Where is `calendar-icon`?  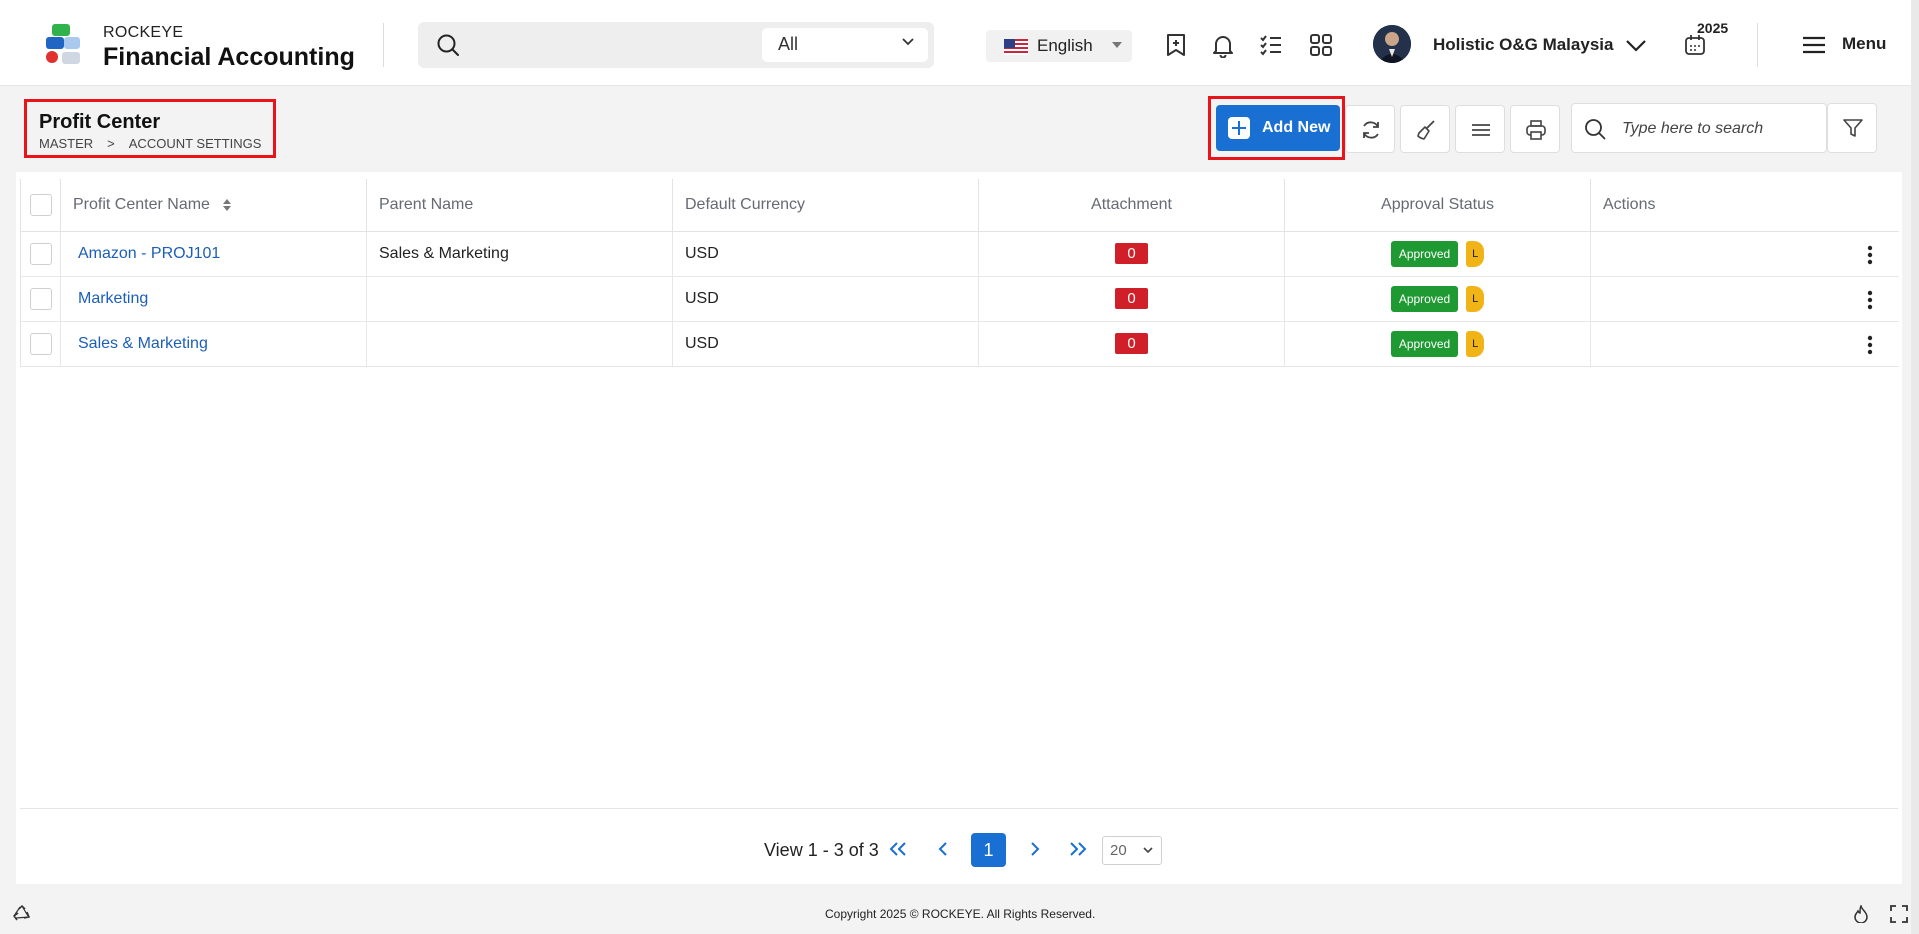 calendar-icon is located at coordinates (1695, 45).